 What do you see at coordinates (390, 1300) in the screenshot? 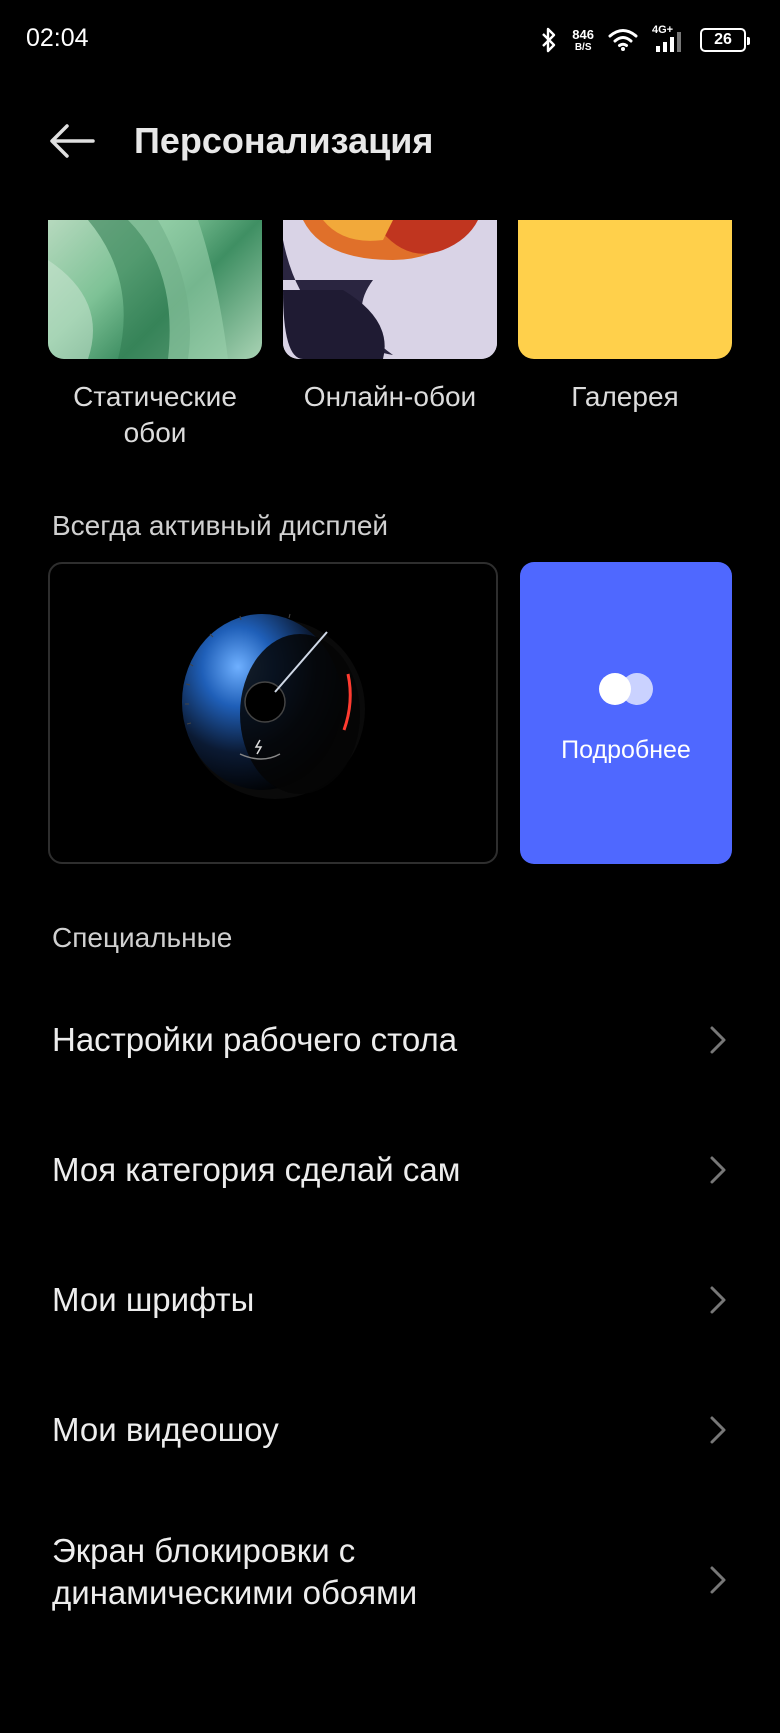
I see `list-item-my-fonts: Мои шрифты` at bounding box center [390, 1300].